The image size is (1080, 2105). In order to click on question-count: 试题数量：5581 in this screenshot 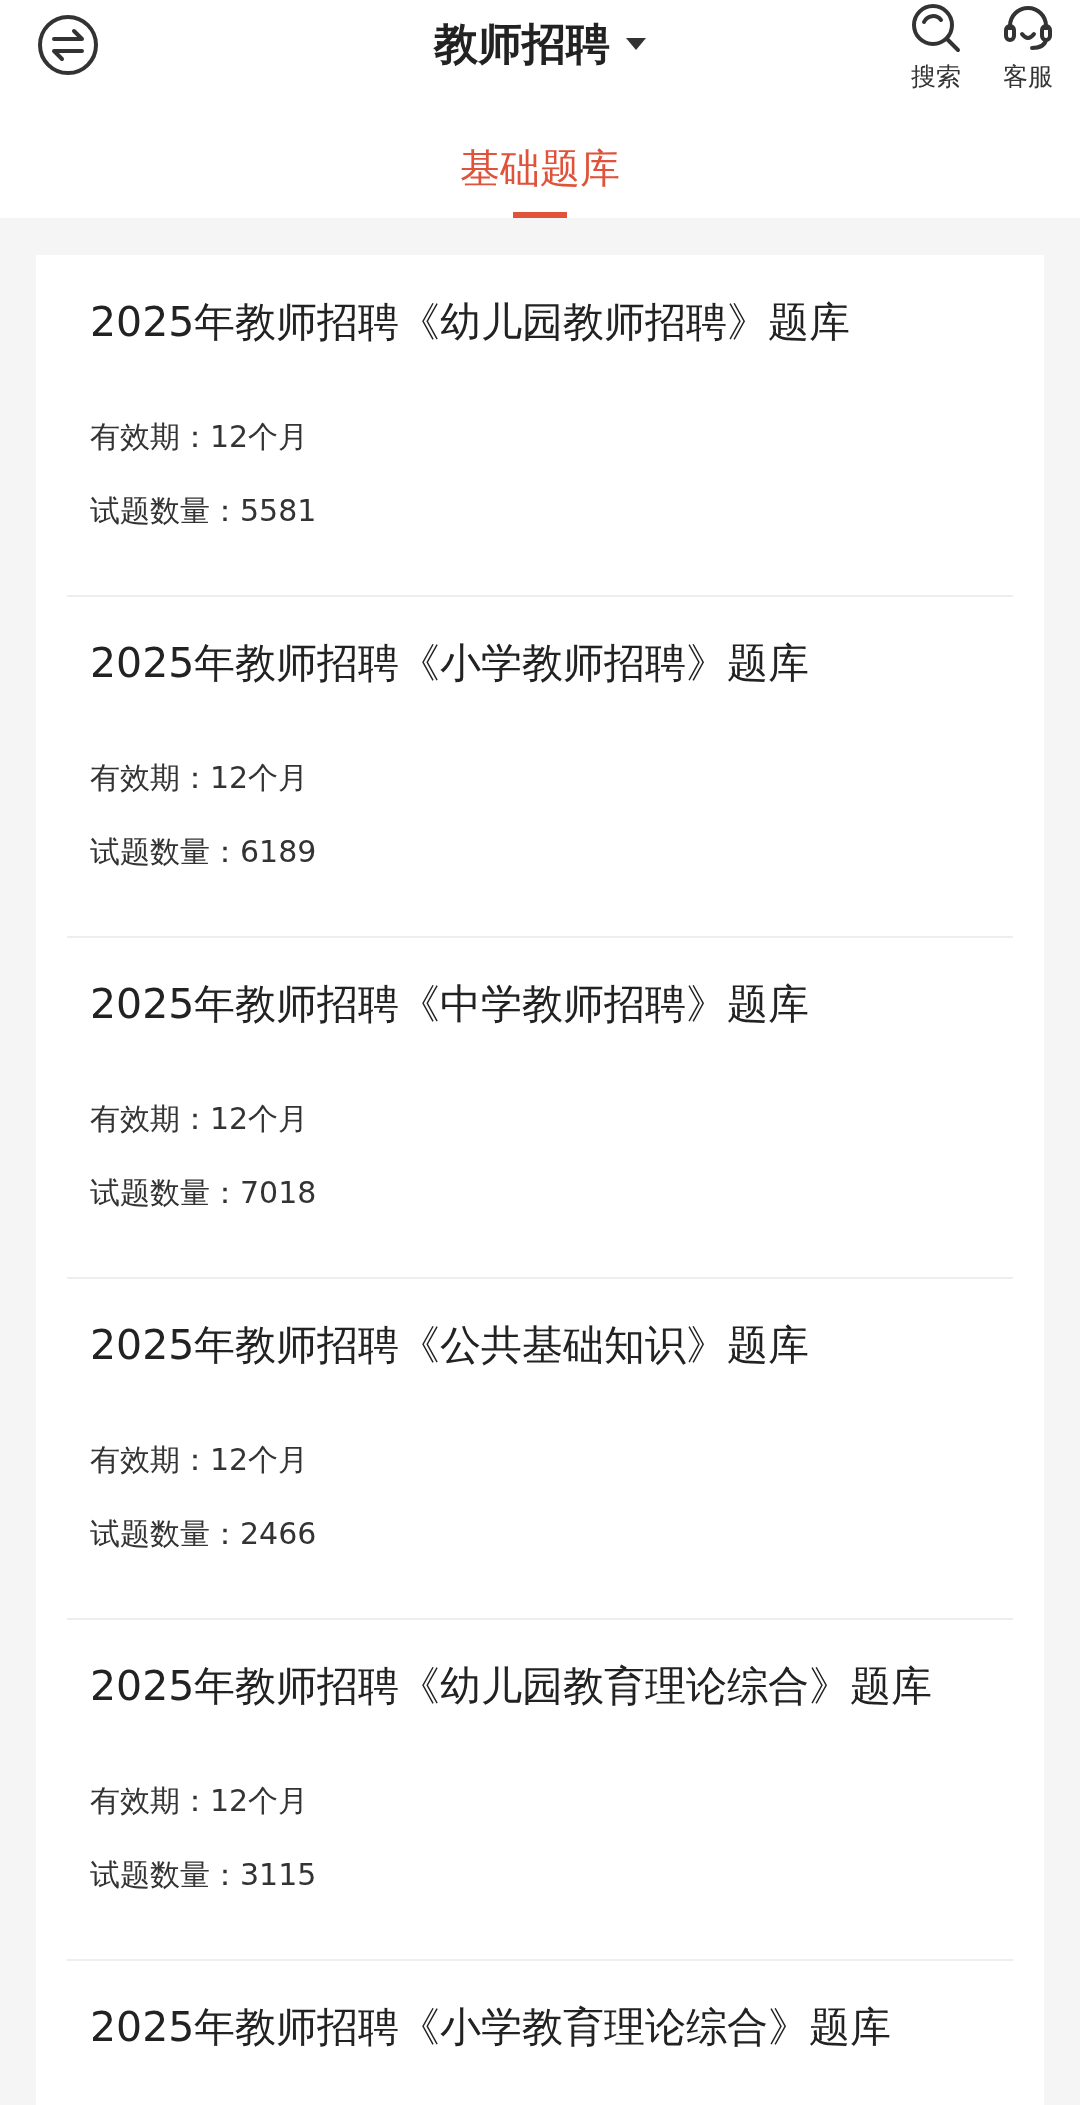, I will do `click(204, 511)`.